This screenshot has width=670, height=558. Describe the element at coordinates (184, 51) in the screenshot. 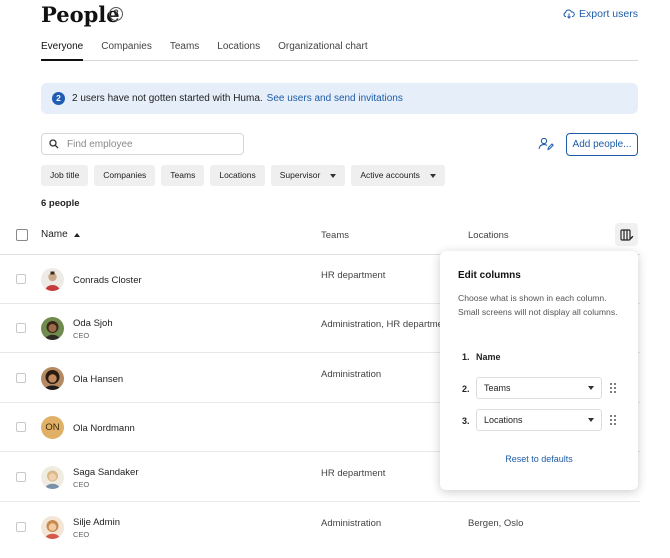

I see `tab-teams: Teams` at that location.